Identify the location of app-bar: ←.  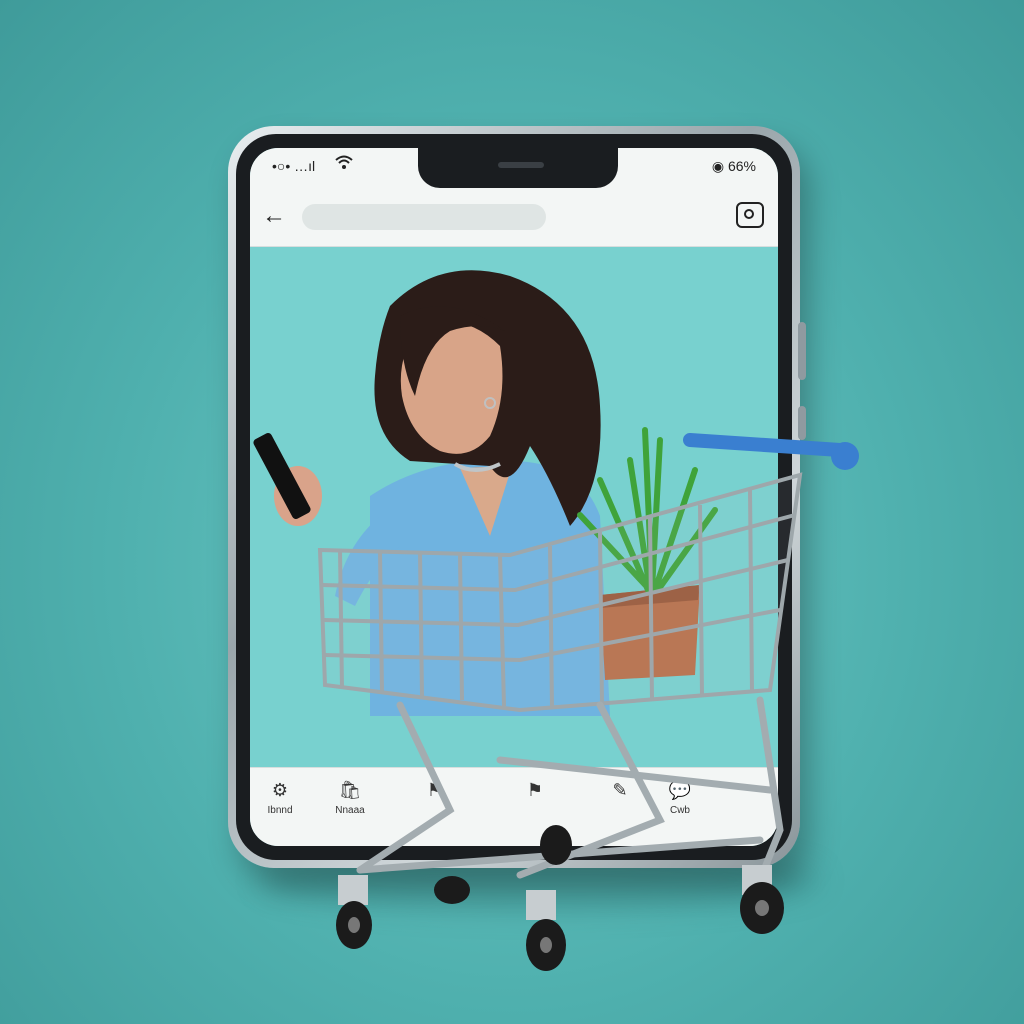
(514, 217).